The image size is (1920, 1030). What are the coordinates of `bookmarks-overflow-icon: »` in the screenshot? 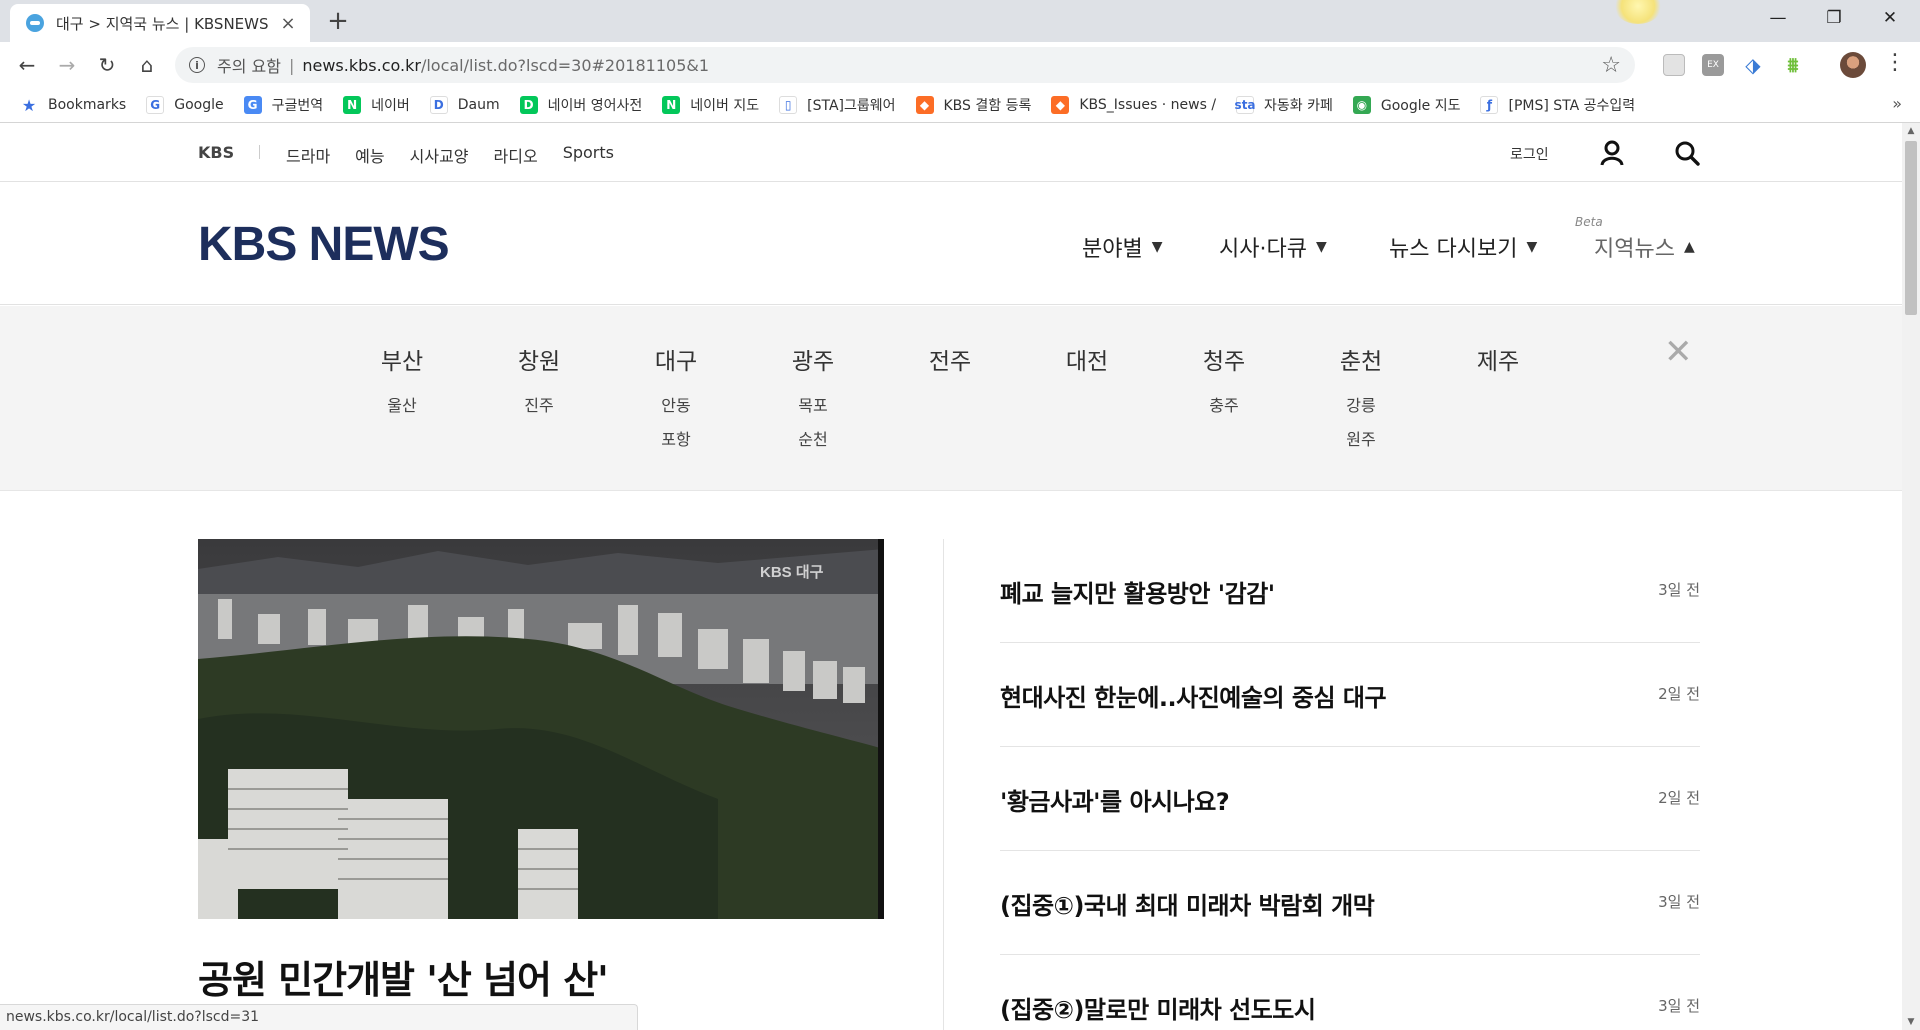 It's located at (1897, 103).